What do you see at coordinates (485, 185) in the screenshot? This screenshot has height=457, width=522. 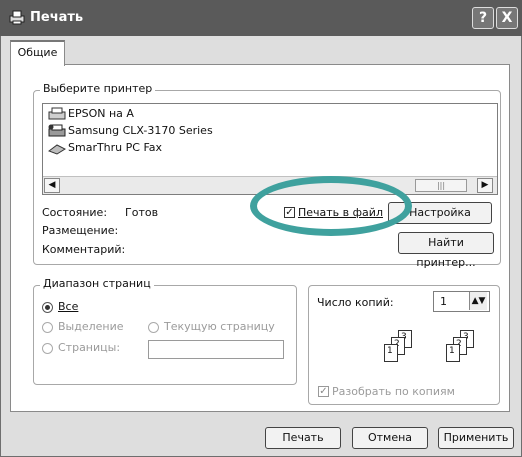 I see `scroll-right-icon: ▶` at bounding box center [485, 185].